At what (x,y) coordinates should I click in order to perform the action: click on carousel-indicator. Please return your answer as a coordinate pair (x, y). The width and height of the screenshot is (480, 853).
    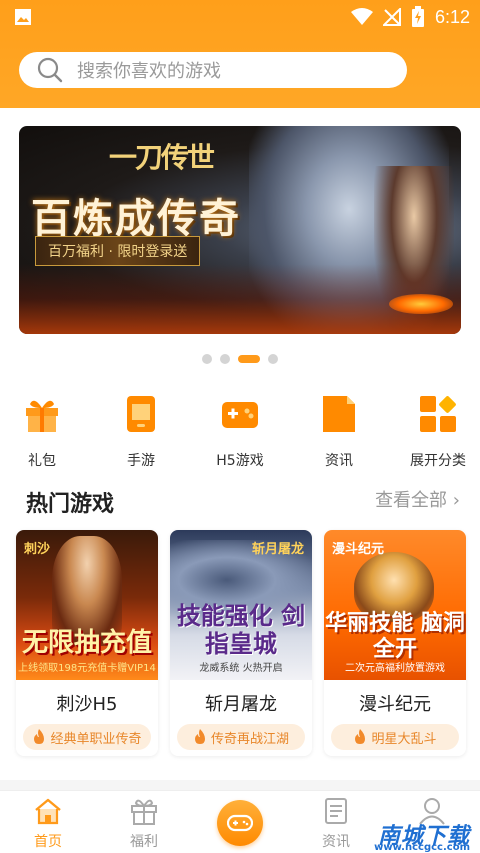
    Looking at the image, I should click on (240, 359).